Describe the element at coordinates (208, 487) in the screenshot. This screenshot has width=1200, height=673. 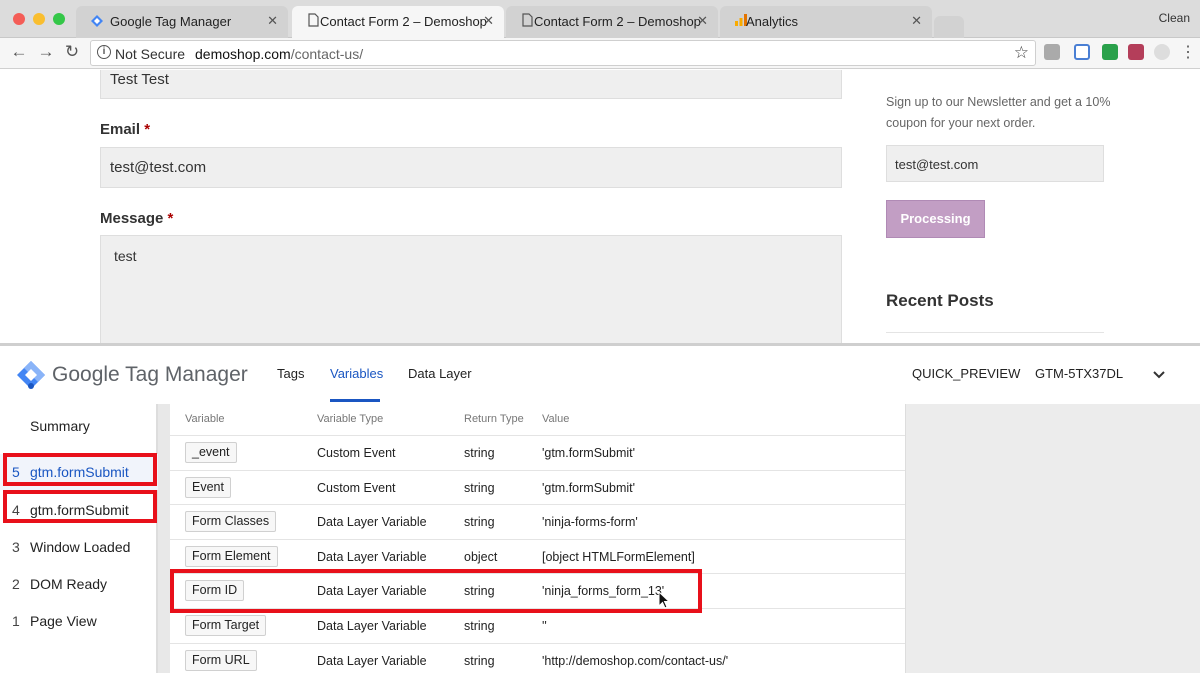
I see `variable-name-chip: Event` at that location.